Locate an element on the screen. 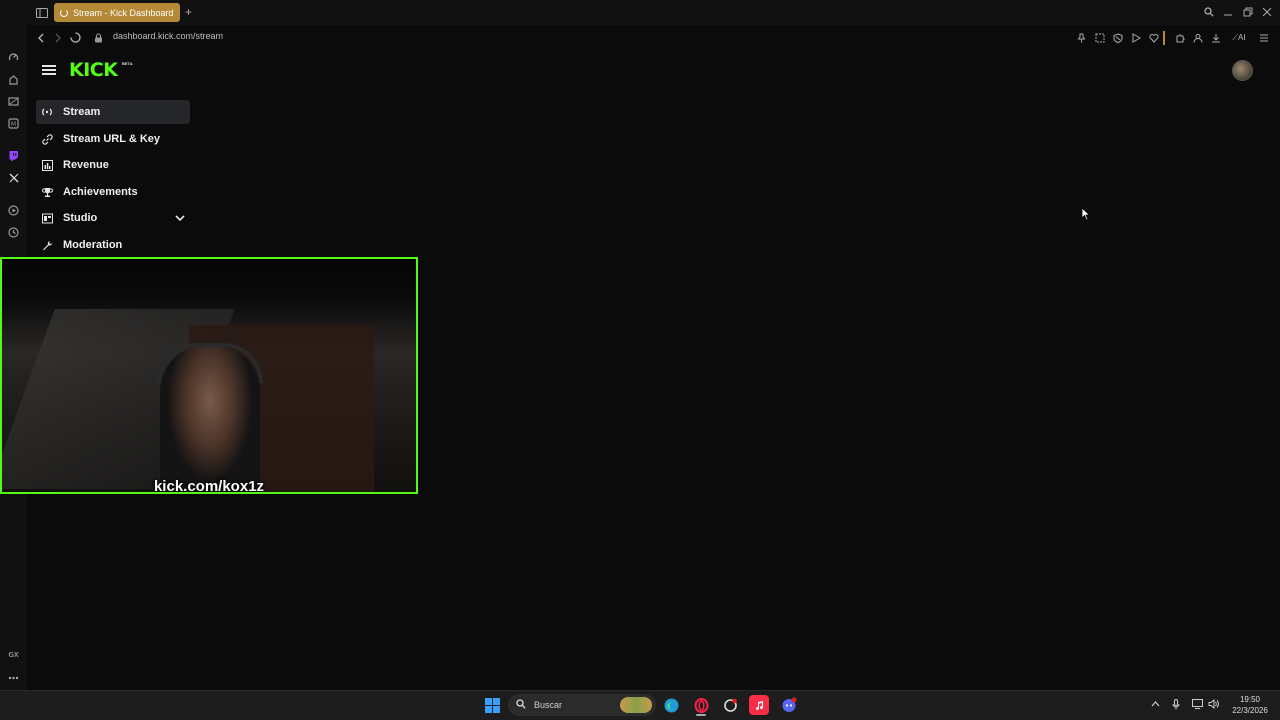 The image size is (1280, 720). tab-kick-dashboard: Stream - Kick Dashboard is located at coordinates (117, 12).